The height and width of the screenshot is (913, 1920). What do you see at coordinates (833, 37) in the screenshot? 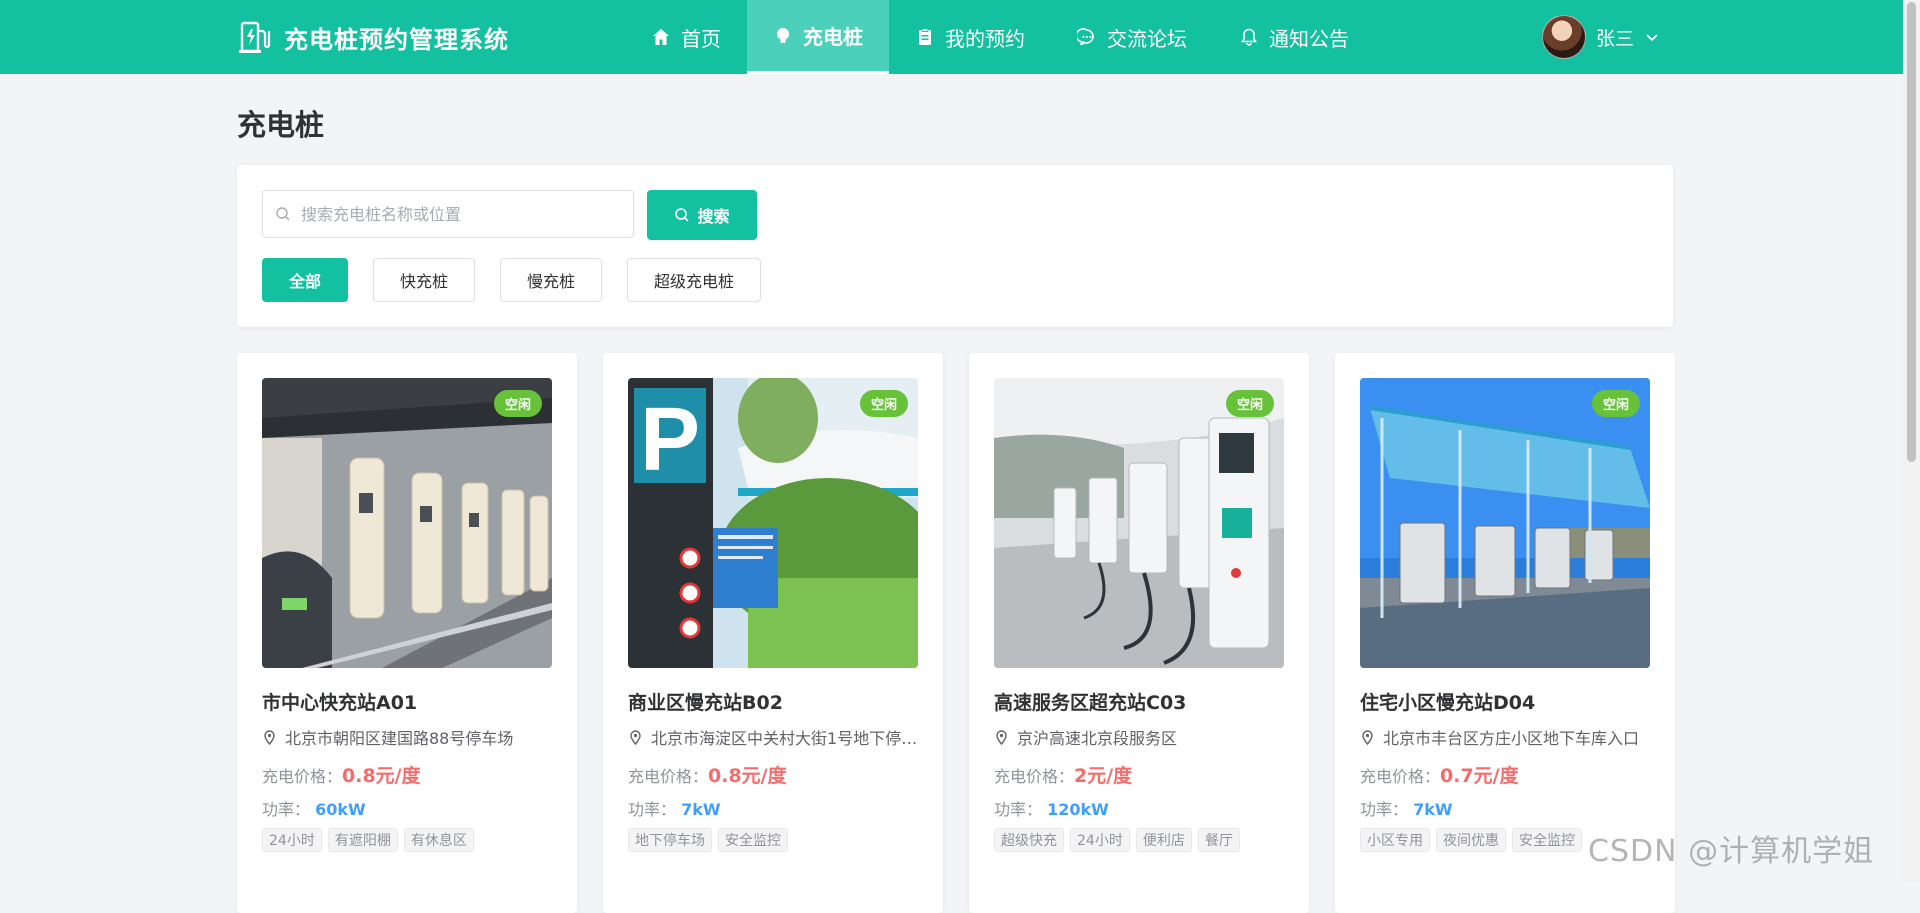
I see `nav-item-label: 充电桩` at bounding box center [833, 37].